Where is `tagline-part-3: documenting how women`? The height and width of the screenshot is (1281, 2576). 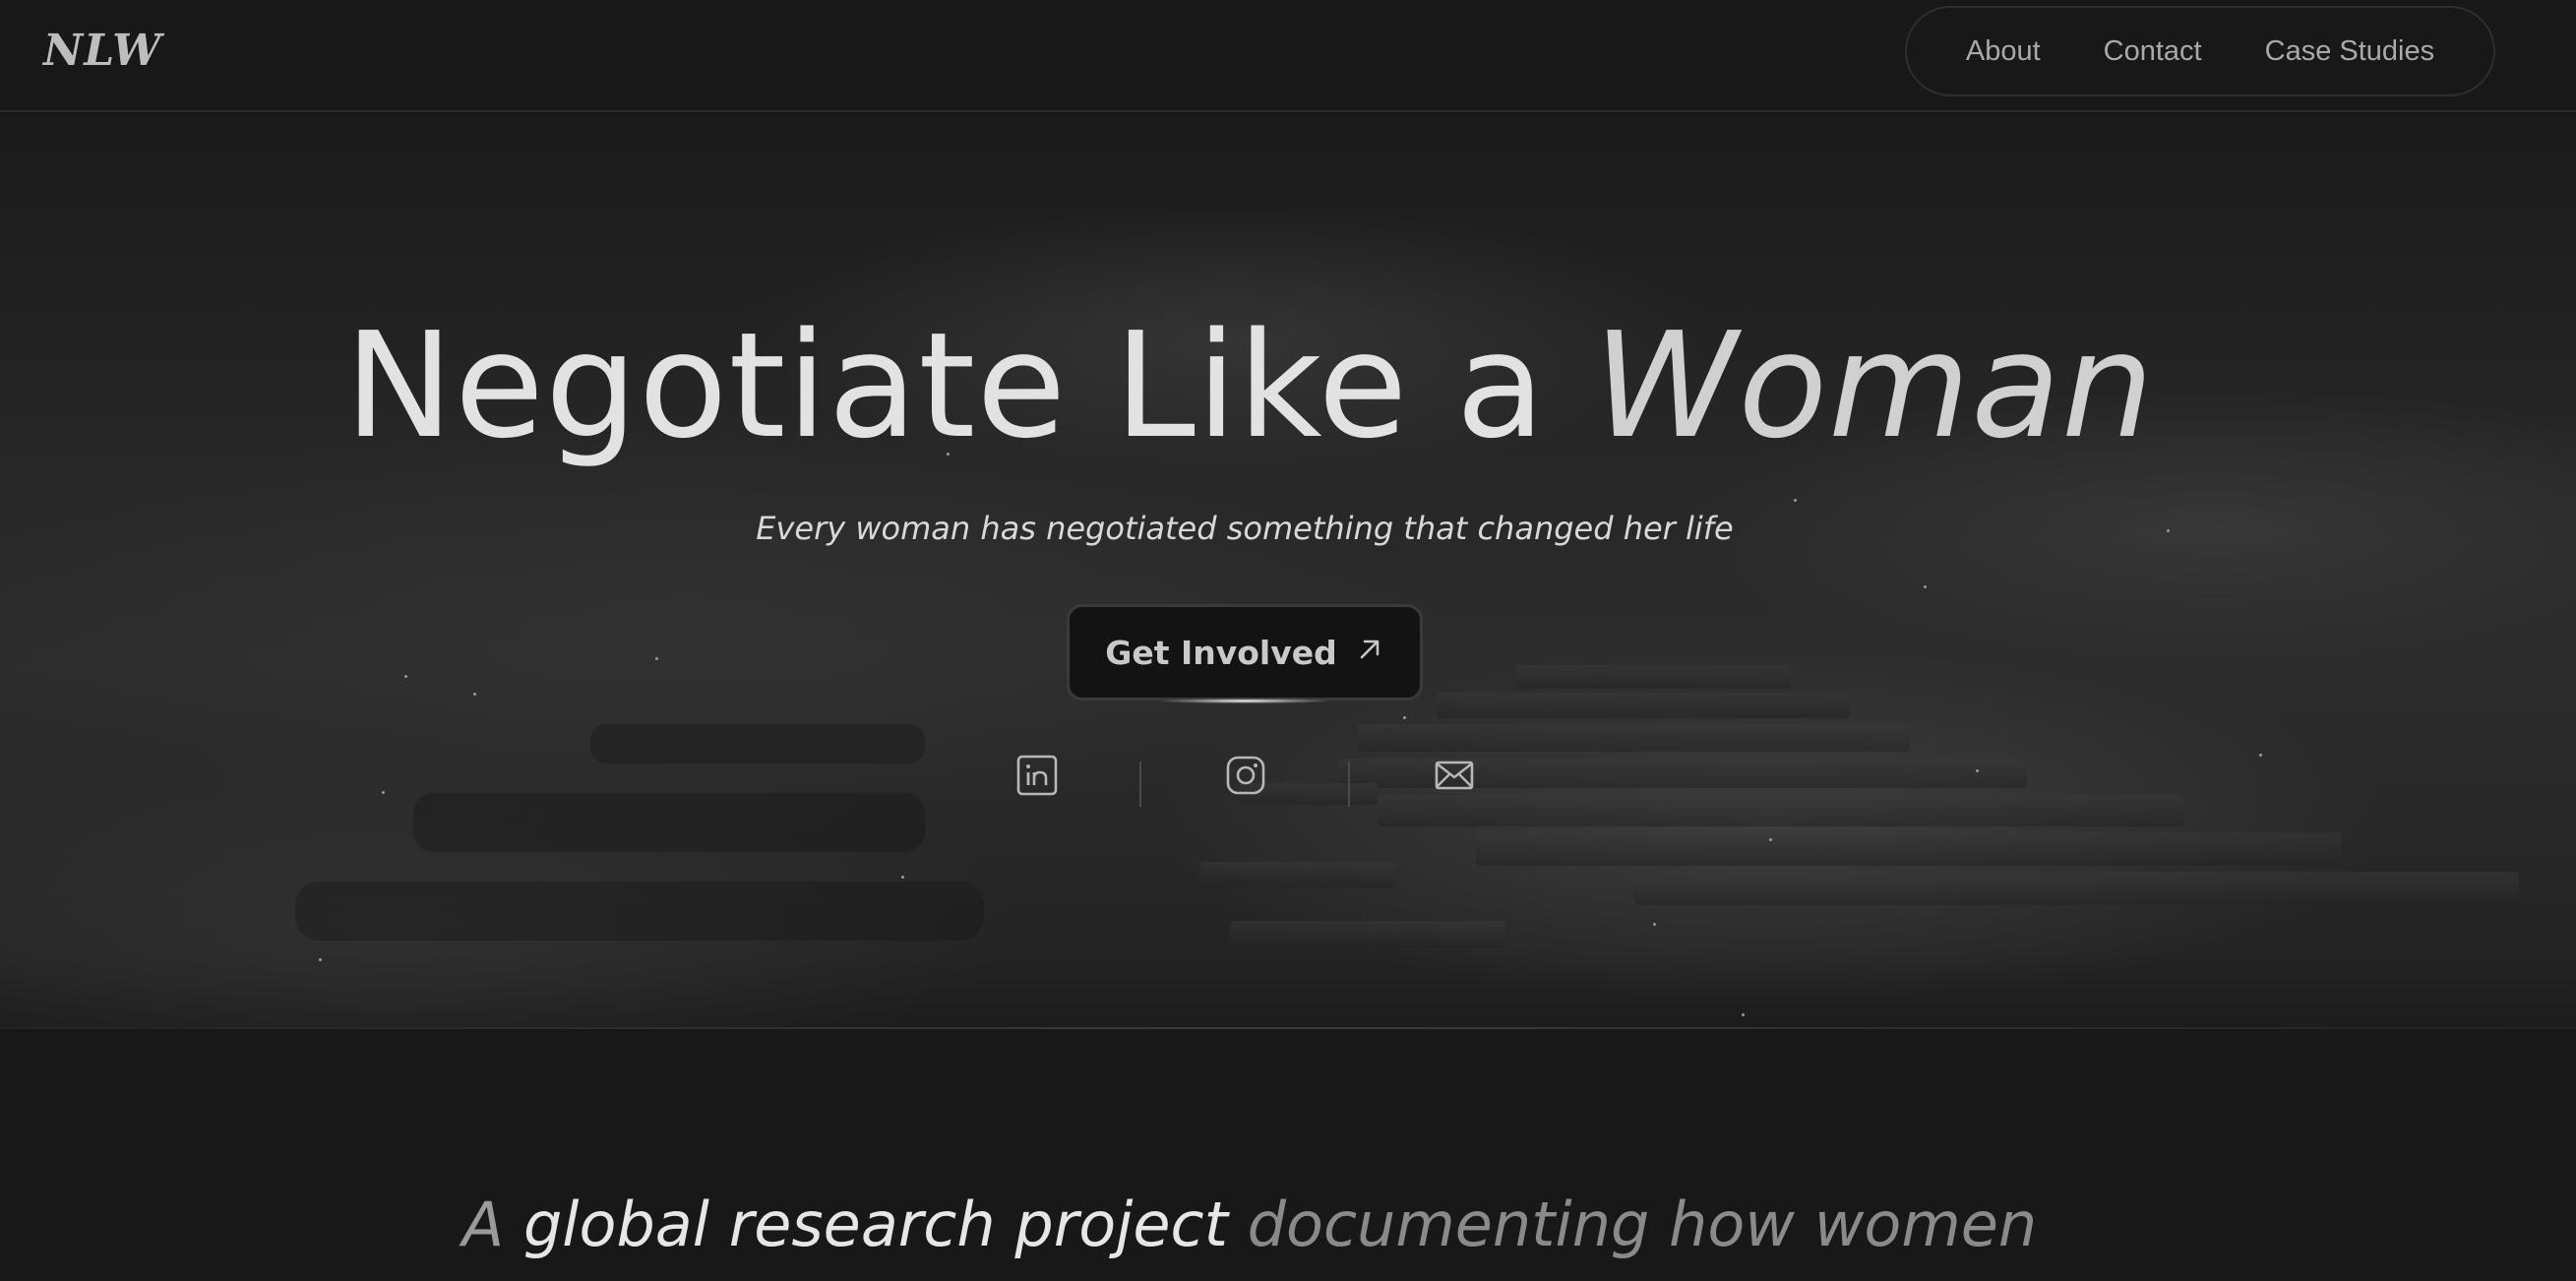 tagline-part-3: documenting how women is located at coordinates (1642, 1224).